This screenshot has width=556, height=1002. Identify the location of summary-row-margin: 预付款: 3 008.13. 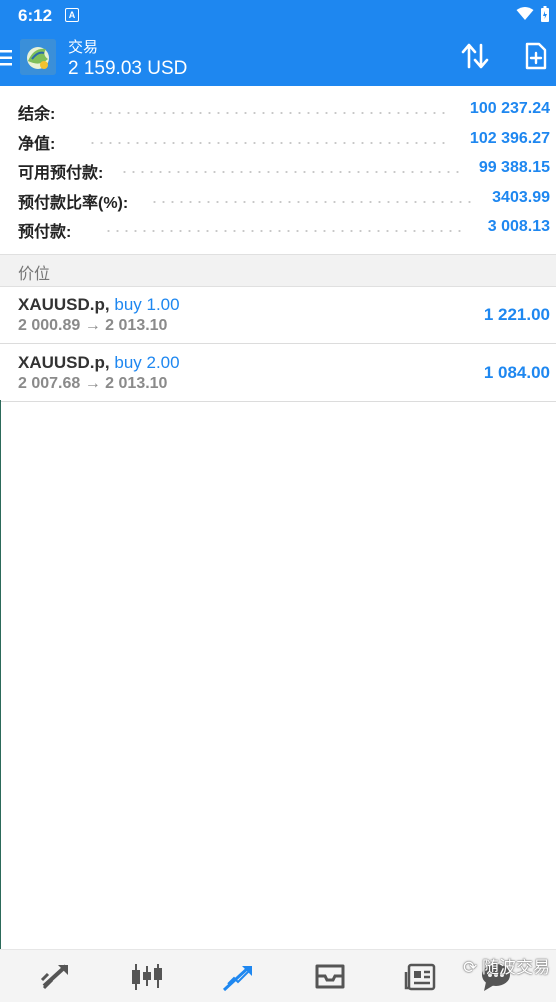
(278, 228).